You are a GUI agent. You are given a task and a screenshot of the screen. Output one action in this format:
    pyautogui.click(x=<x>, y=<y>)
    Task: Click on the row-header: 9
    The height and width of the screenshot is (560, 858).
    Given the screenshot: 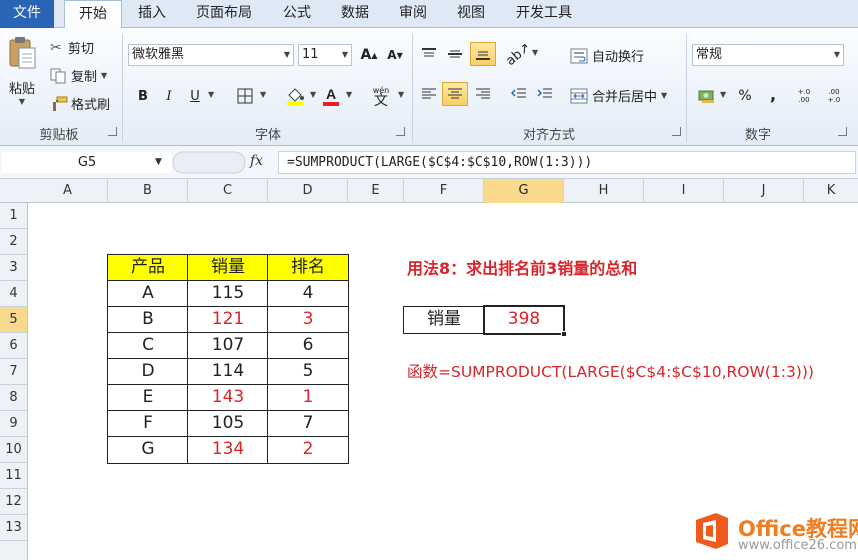 What is the action you would take?
    pyautogui.click(x=13, y=424)
    